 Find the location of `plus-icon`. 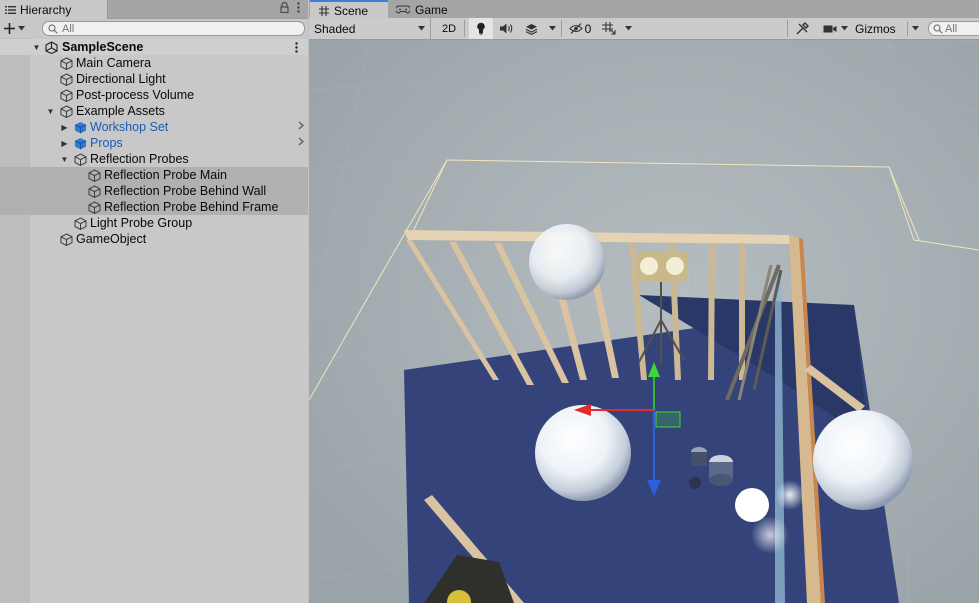

plus-icon is located at coordinates (9, 28).